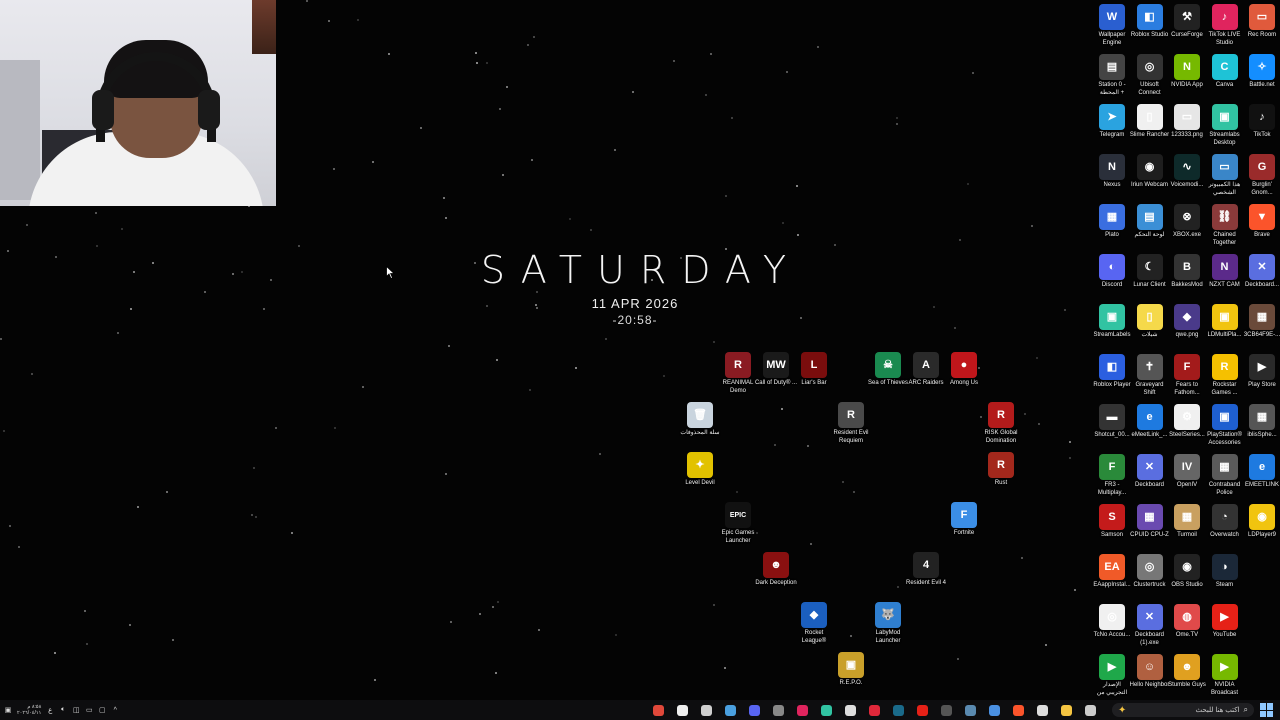 The width and height of the screenshot is (1280, 720). Describe the element at coordinates (1187, 272) in the screenshot. I see `grid-icon-27: B BakkesMod` at that location.